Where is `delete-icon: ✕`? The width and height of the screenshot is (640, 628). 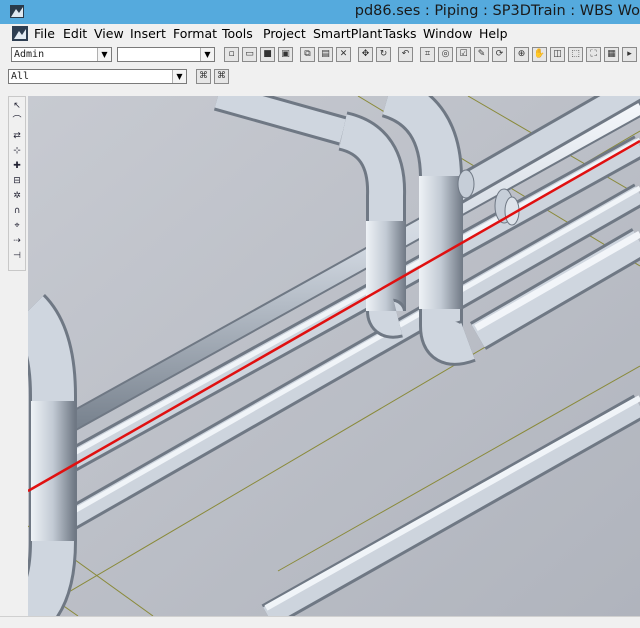 delete-icon: ✕ is located at coordinates (343, 54).